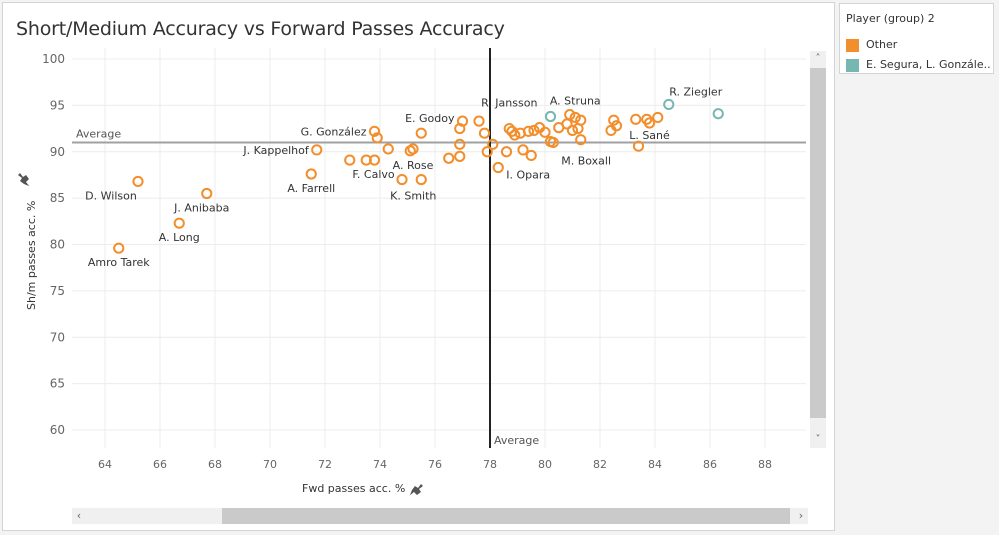  What do you see at coordinates (373, 174) in the screenshot?
I see `point-label: F. Calvo` at bounding box center [373, 174].